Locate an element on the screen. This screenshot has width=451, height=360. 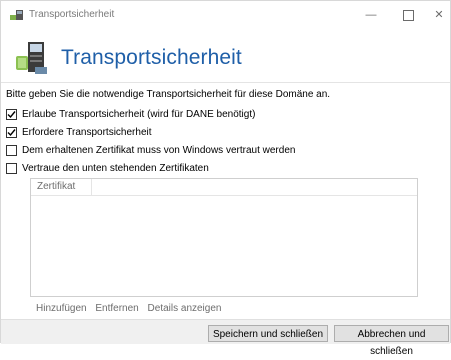
close-button: ✕ is located at coordinates (435, 15).